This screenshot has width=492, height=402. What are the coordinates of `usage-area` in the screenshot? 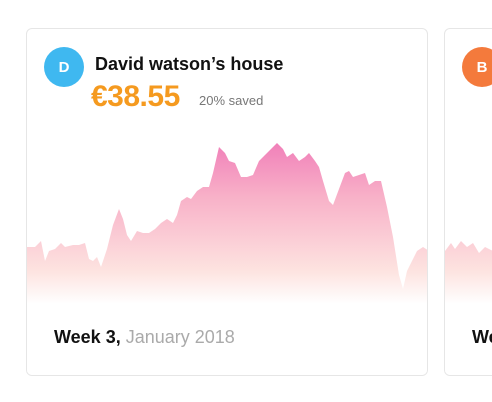 It's located at (468, 308).